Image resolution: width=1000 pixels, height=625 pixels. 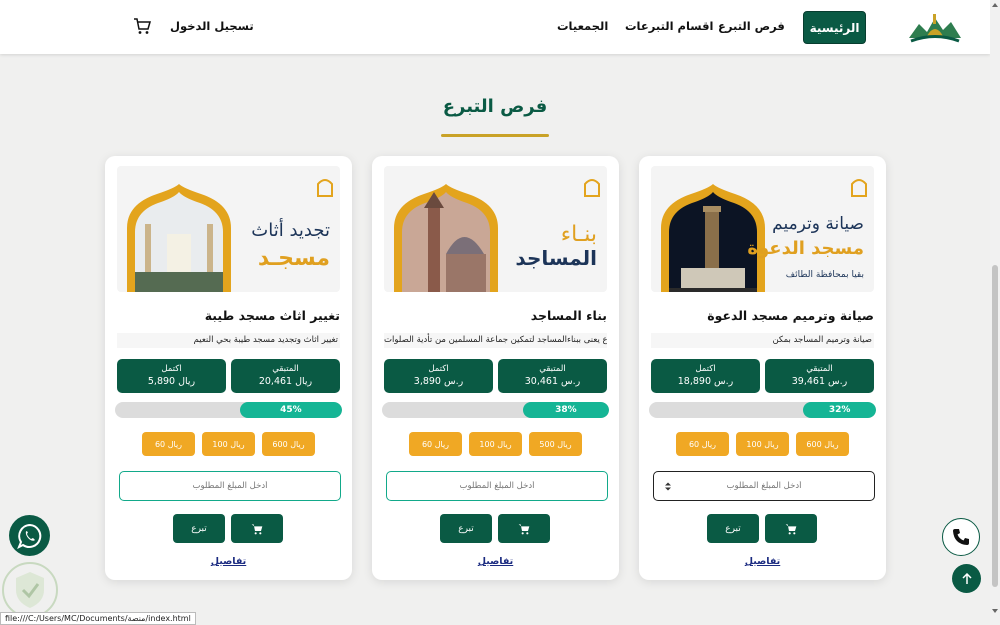 I want to click on banner-line-1: صيانة وترميم, so click(x=818, y=224).